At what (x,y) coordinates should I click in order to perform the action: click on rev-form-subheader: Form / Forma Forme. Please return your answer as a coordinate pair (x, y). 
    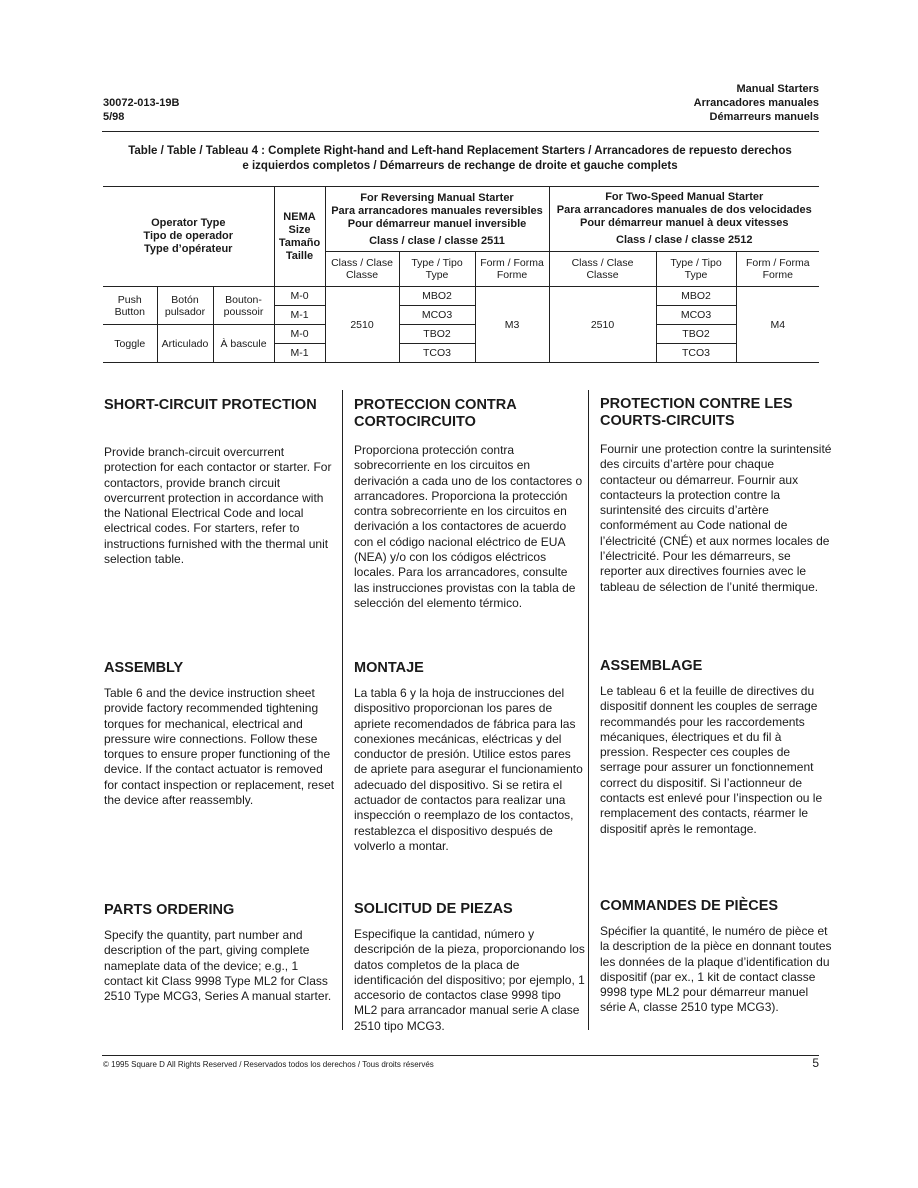
    Looking at the image, I should click on (512, 269).